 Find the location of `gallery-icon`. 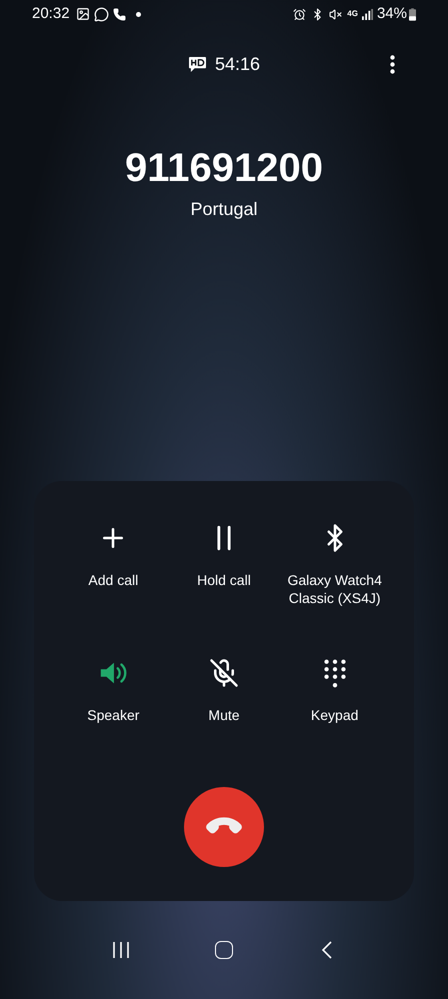

gallery-icon is located at coordinates (83, 14).